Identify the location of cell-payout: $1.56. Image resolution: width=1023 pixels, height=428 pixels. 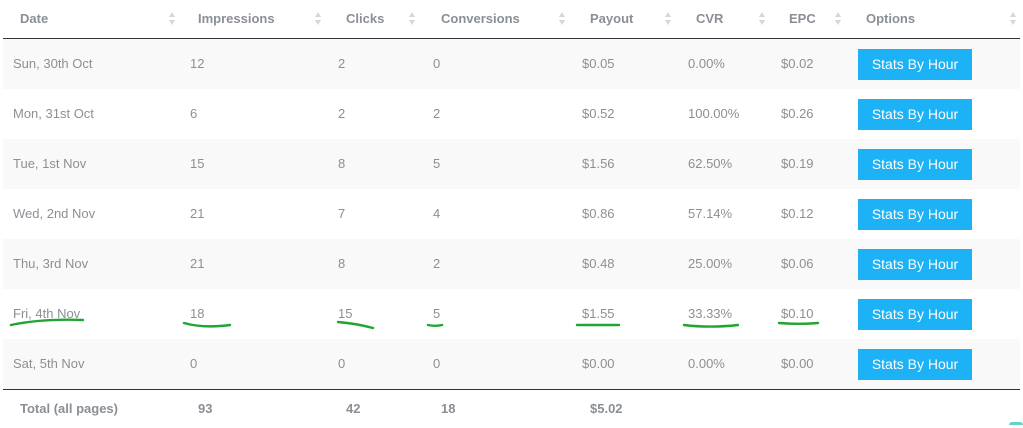
(598, 163).